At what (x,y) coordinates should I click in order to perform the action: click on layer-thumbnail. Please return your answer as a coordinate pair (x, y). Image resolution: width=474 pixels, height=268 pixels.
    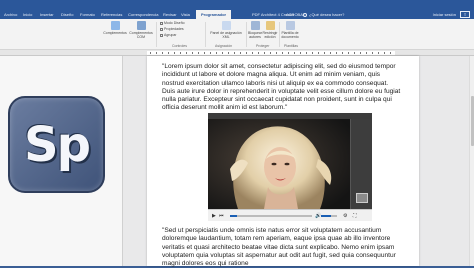
    Looking at the image, I should click on (362, 198).